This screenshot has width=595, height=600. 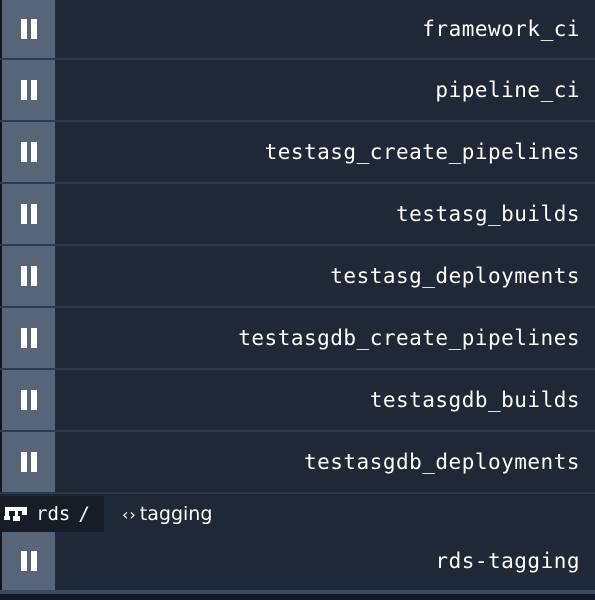 What do you see at coordinates (325, 90) in the screenshot?
I see `pipeline-name-link: pipeline_ci` at bounding box center [325, 90].